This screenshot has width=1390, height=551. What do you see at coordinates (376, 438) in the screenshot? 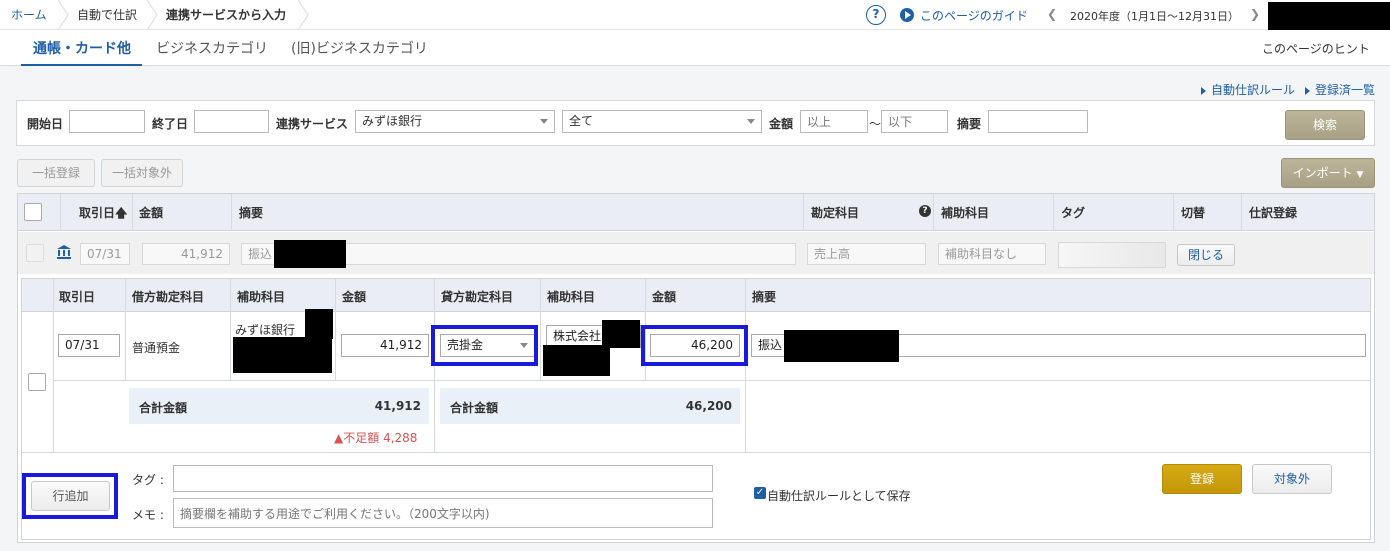
I see `shortage-warning: ▲不足額 4,288` at bounding box center [376, 438].